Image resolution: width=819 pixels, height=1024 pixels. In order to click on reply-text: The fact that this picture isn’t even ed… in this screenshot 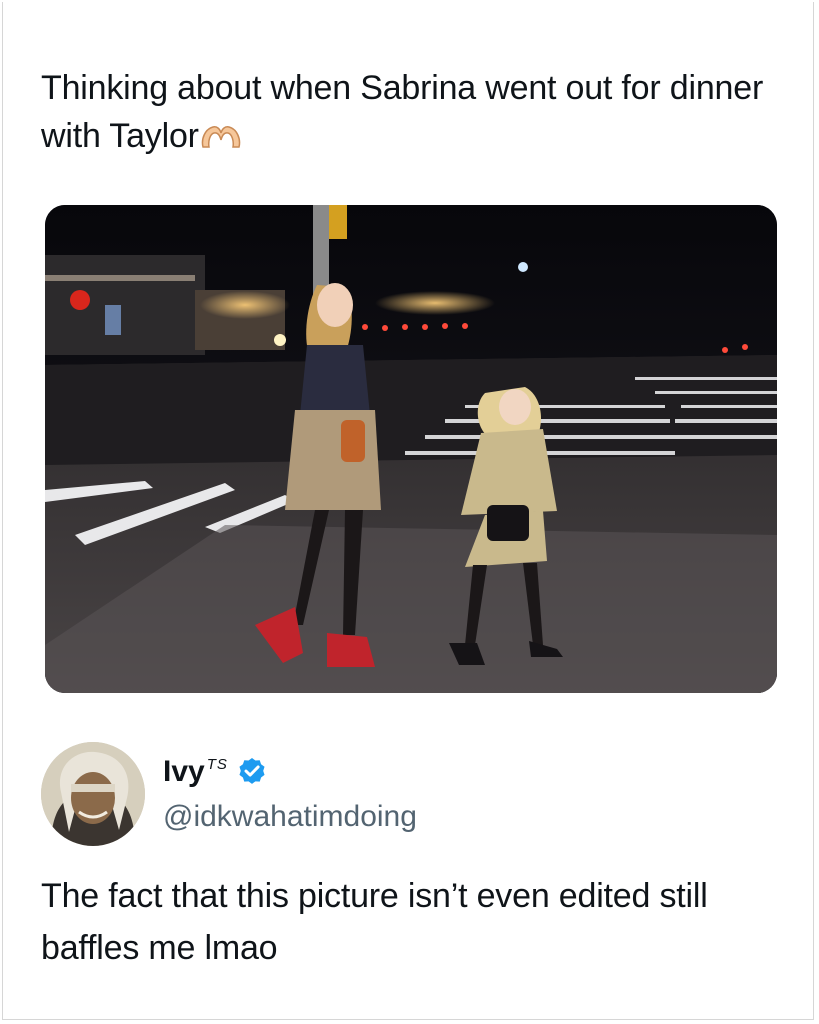, I will do `click(374, 922)`.